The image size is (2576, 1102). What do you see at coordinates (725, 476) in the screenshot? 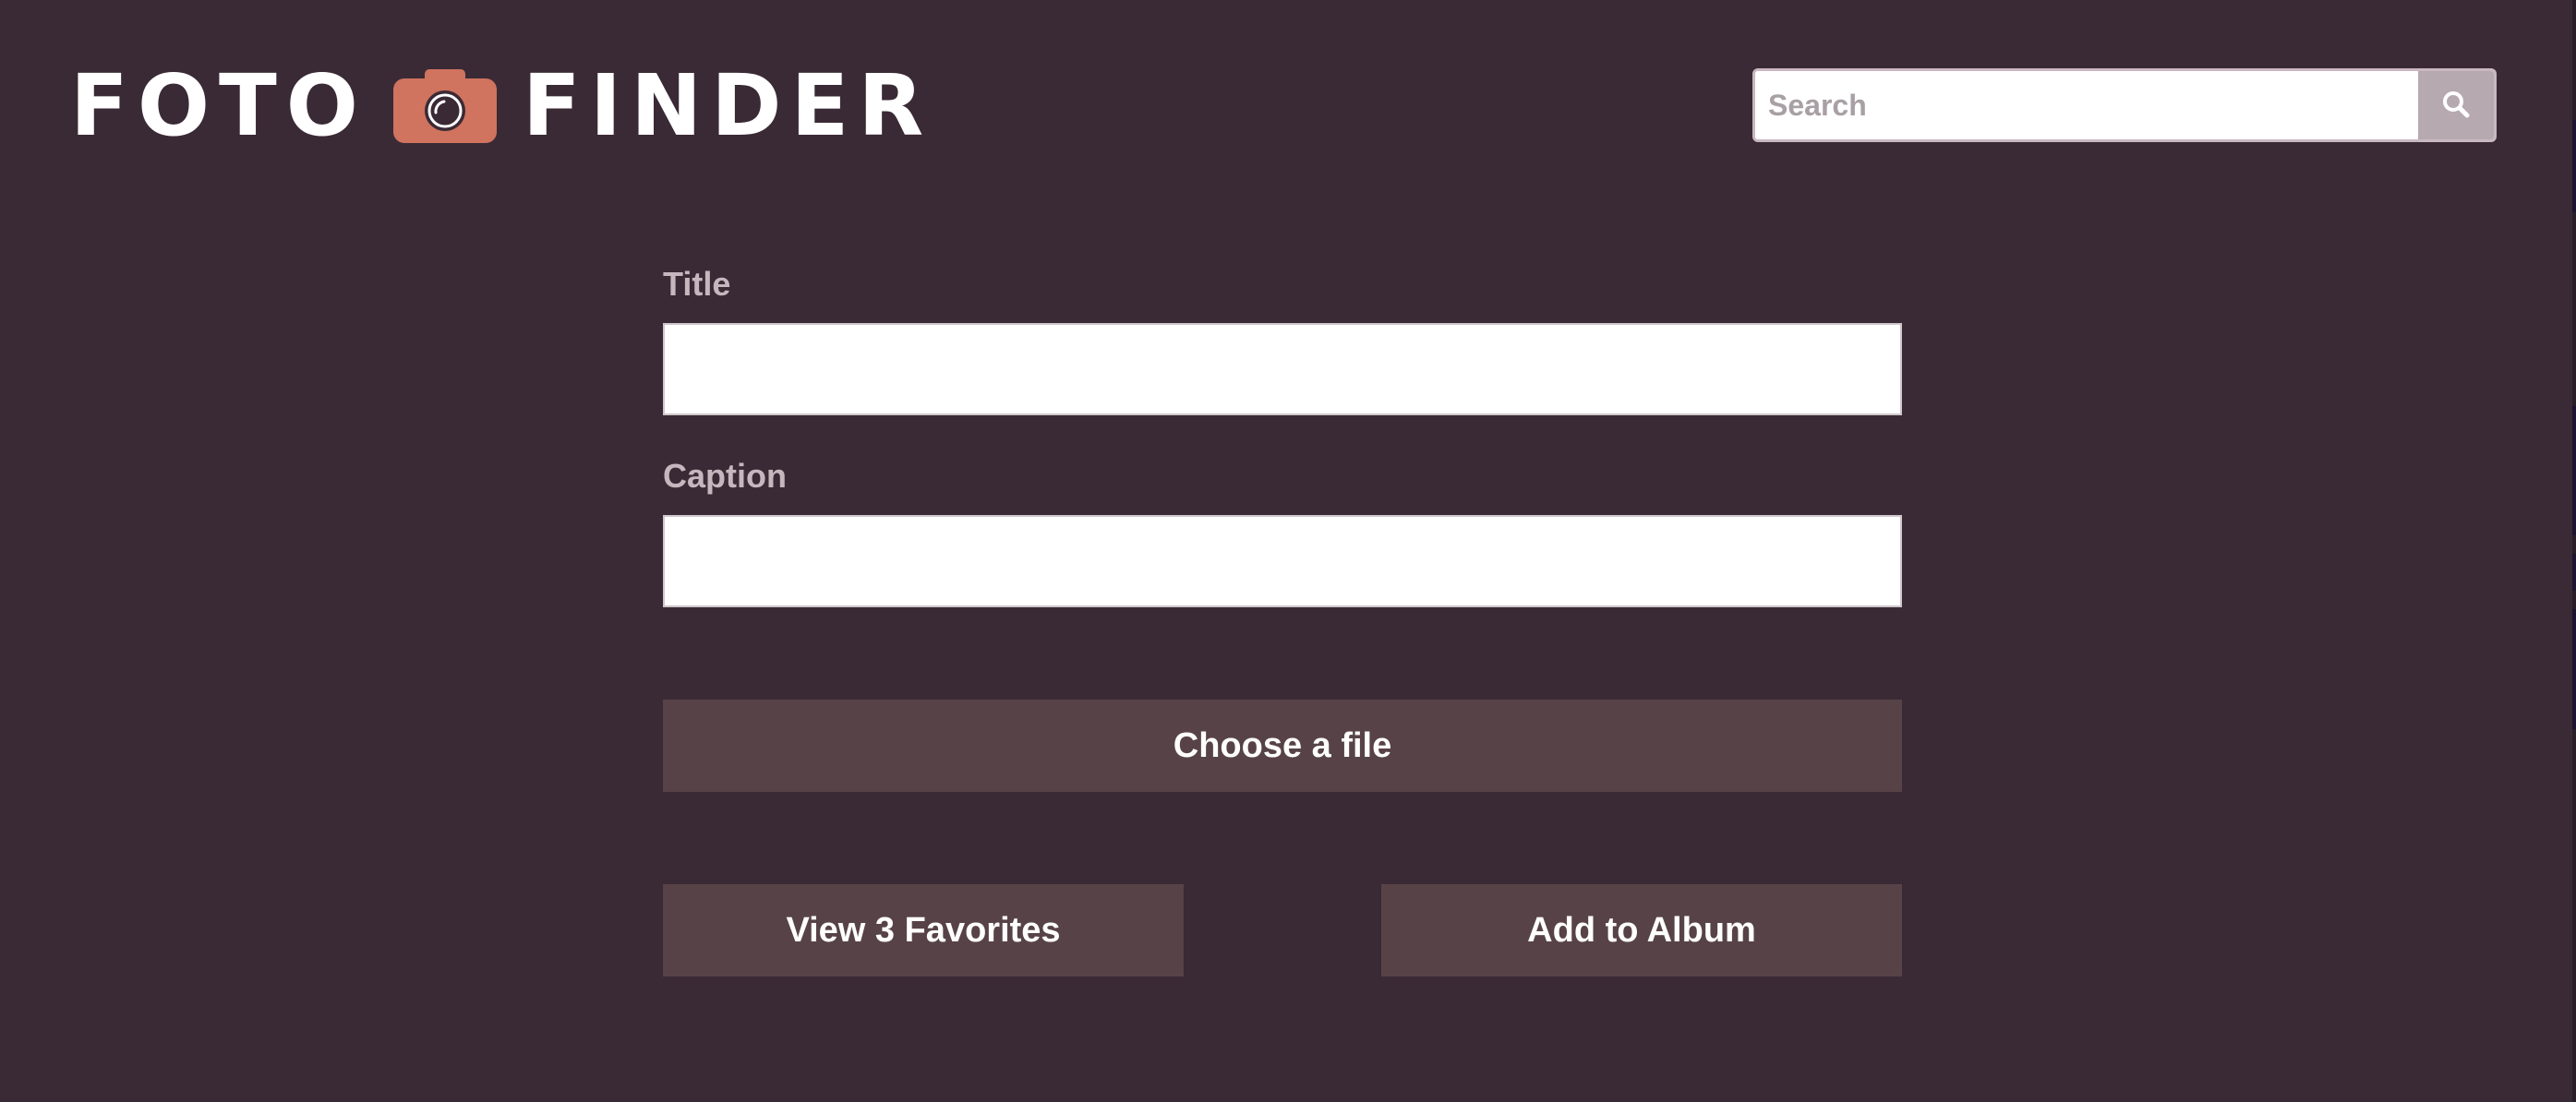
I see `caption-label: Caption` at bounding box center [725, 476].